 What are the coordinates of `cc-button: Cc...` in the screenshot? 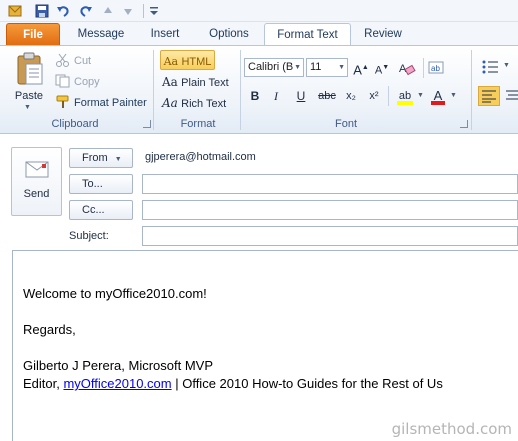 It's located at (101, 210).